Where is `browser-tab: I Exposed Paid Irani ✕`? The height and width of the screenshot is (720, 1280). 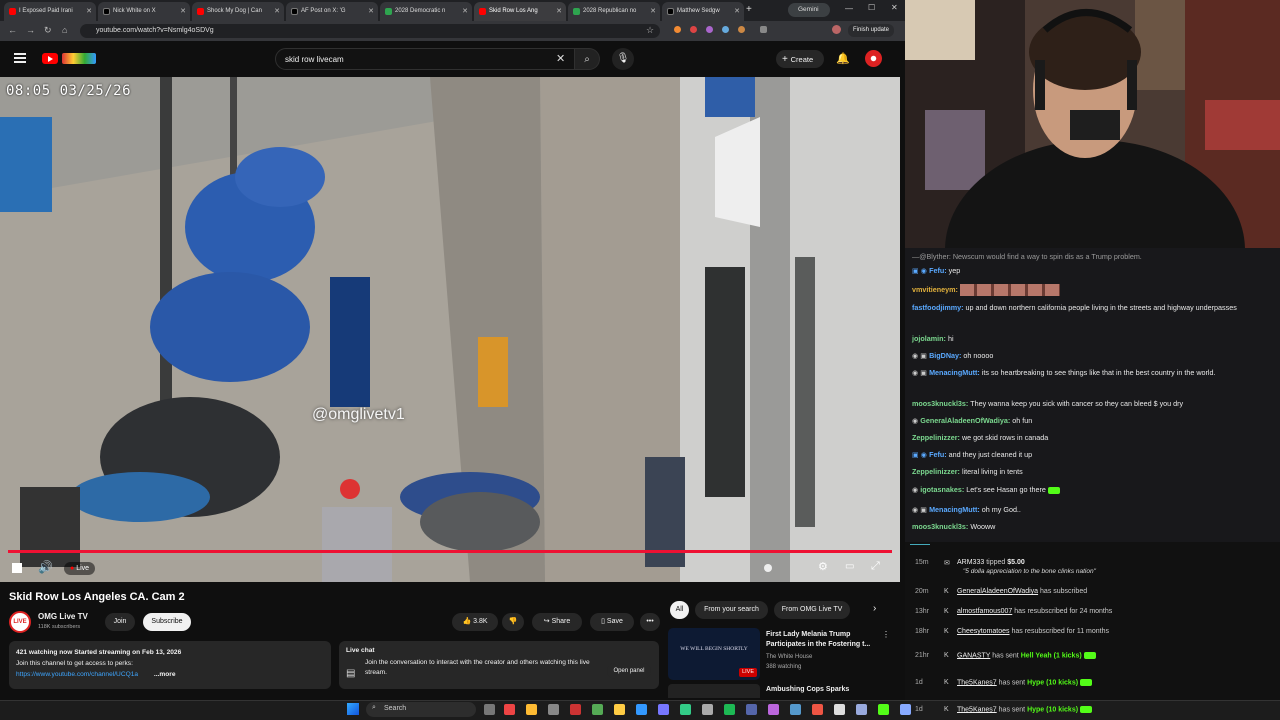 browser-tab: I Exposed Paid Irani ✕ is located at coordinates (50, 11).